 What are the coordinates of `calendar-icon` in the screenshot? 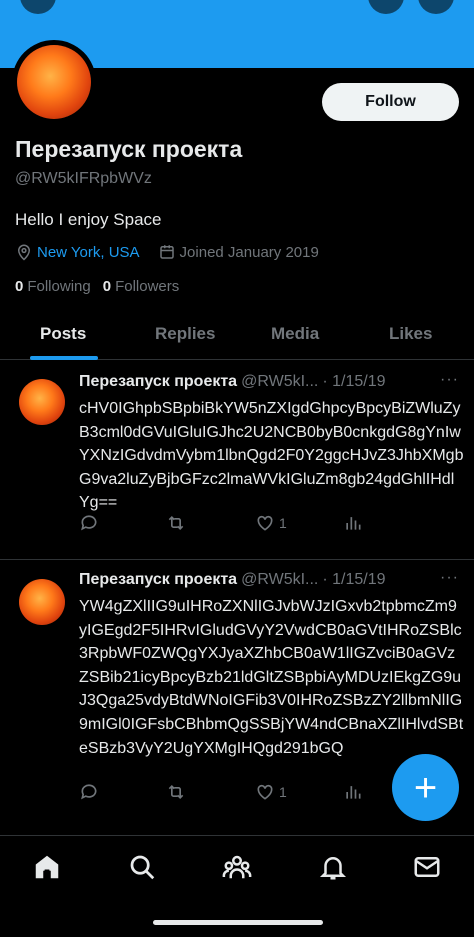 It's located at (167, 252).